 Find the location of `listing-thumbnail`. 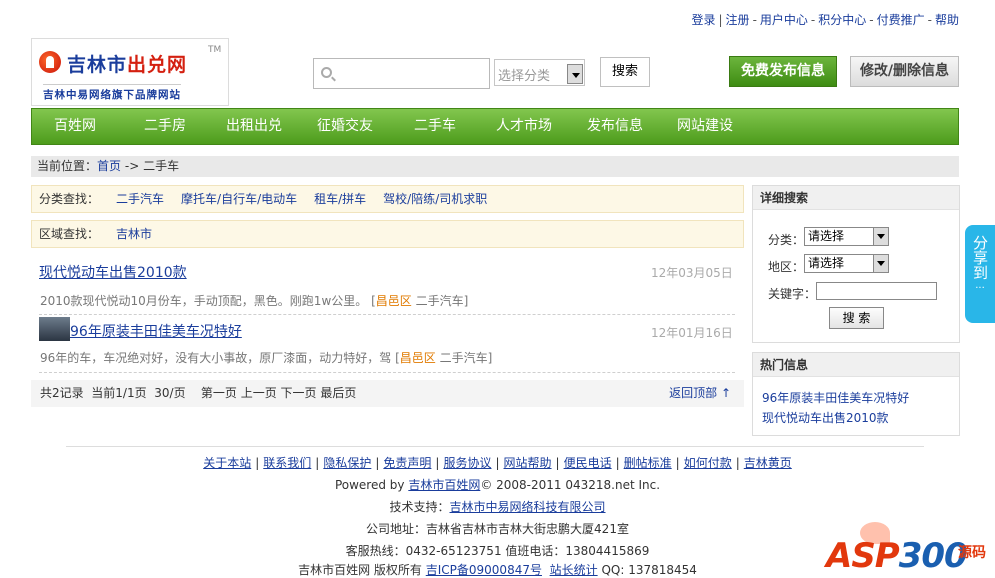

listing-thumbnail is located at coordinates (54, 329).